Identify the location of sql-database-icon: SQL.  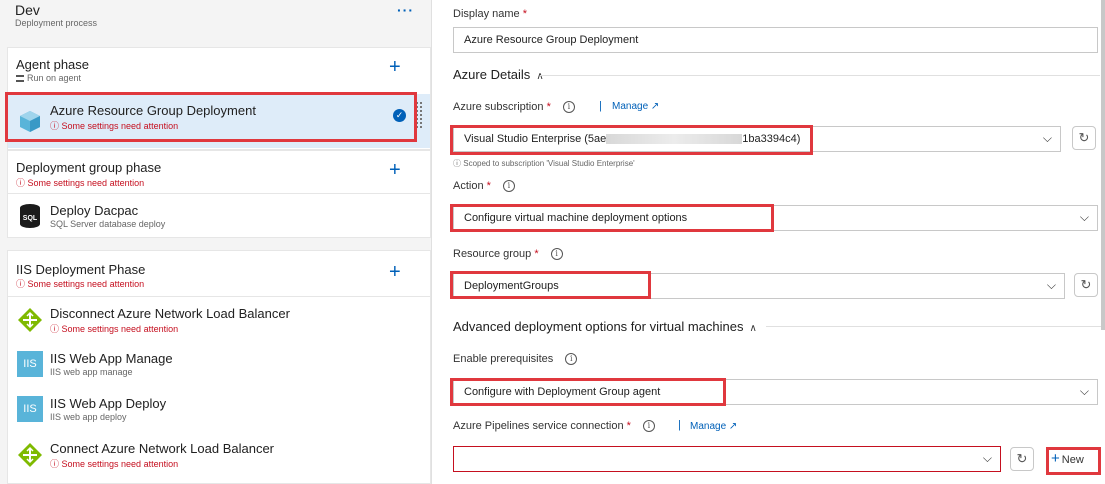
(30, 216).